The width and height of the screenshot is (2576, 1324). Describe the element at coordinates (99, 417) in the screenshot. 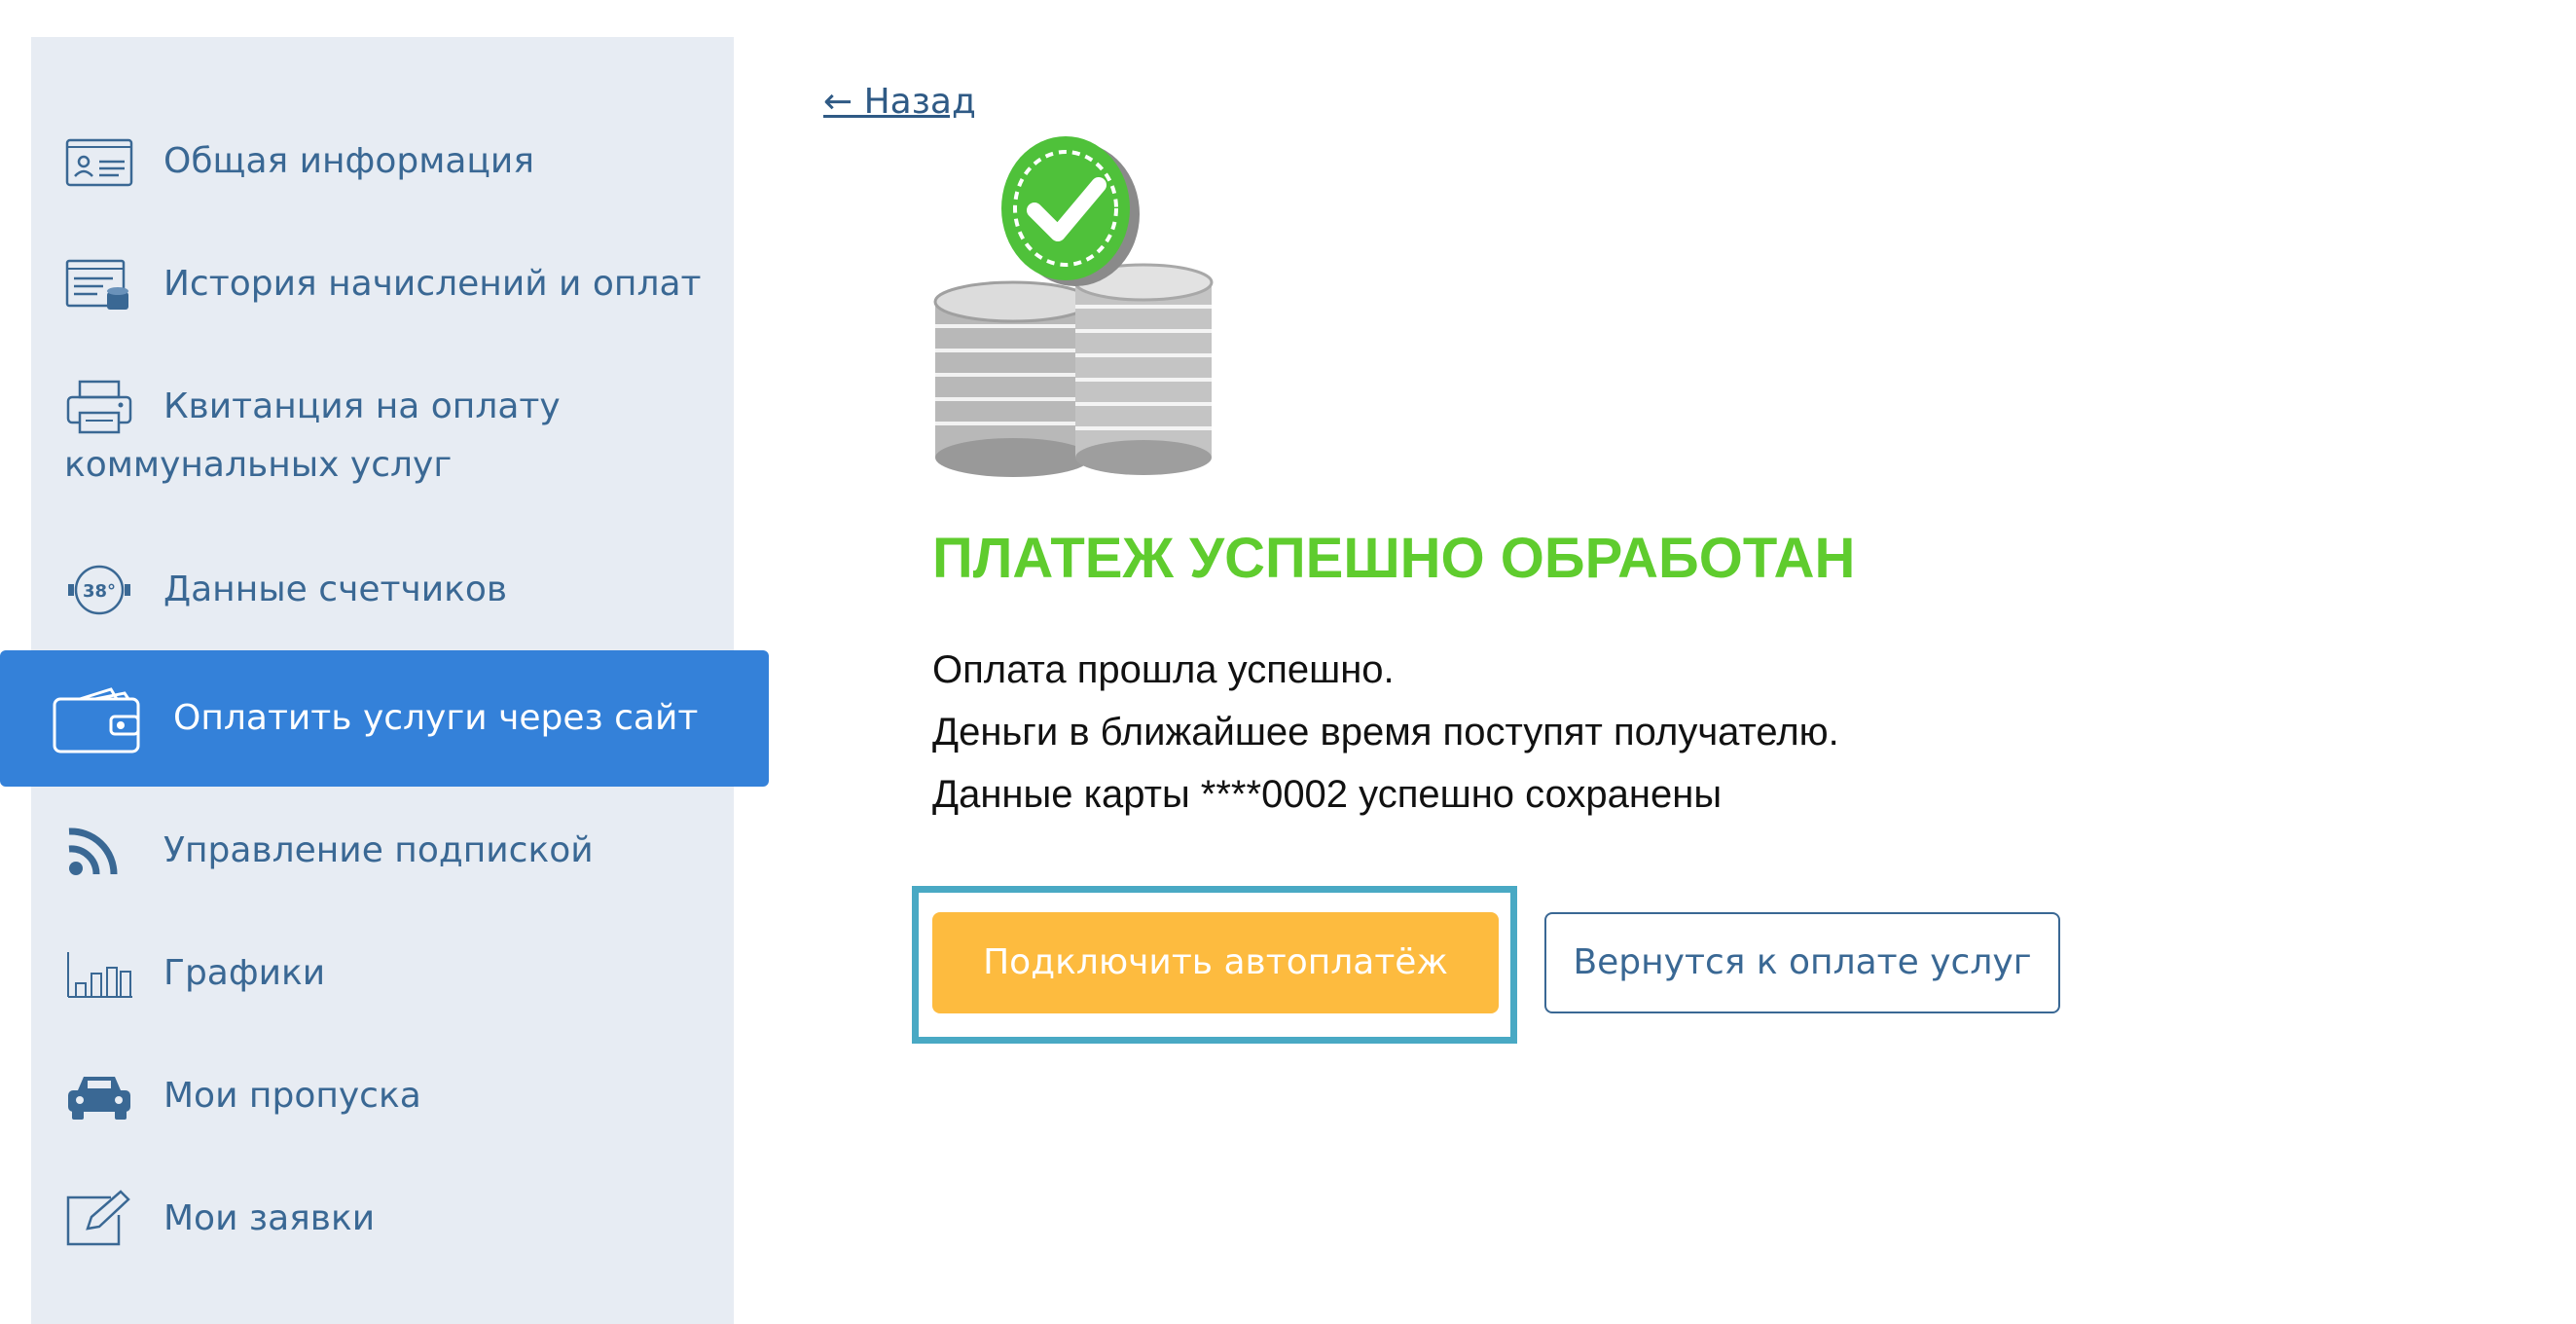

I see `printer-icon` at that location.